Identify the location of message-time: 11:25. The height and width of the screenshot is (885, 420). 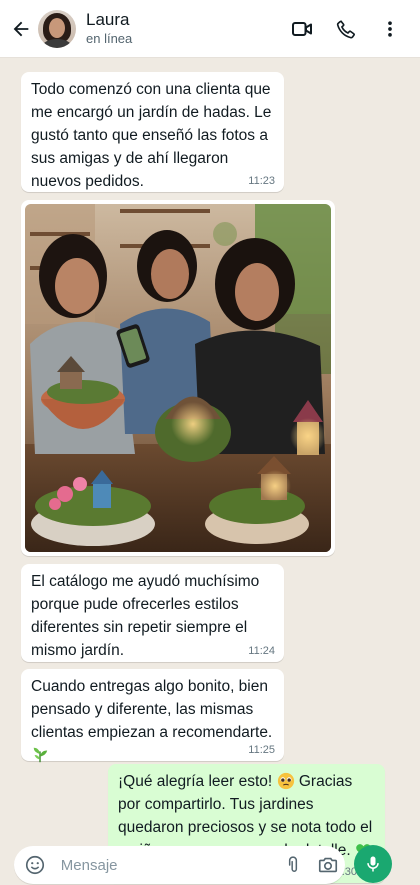
(261, 750).